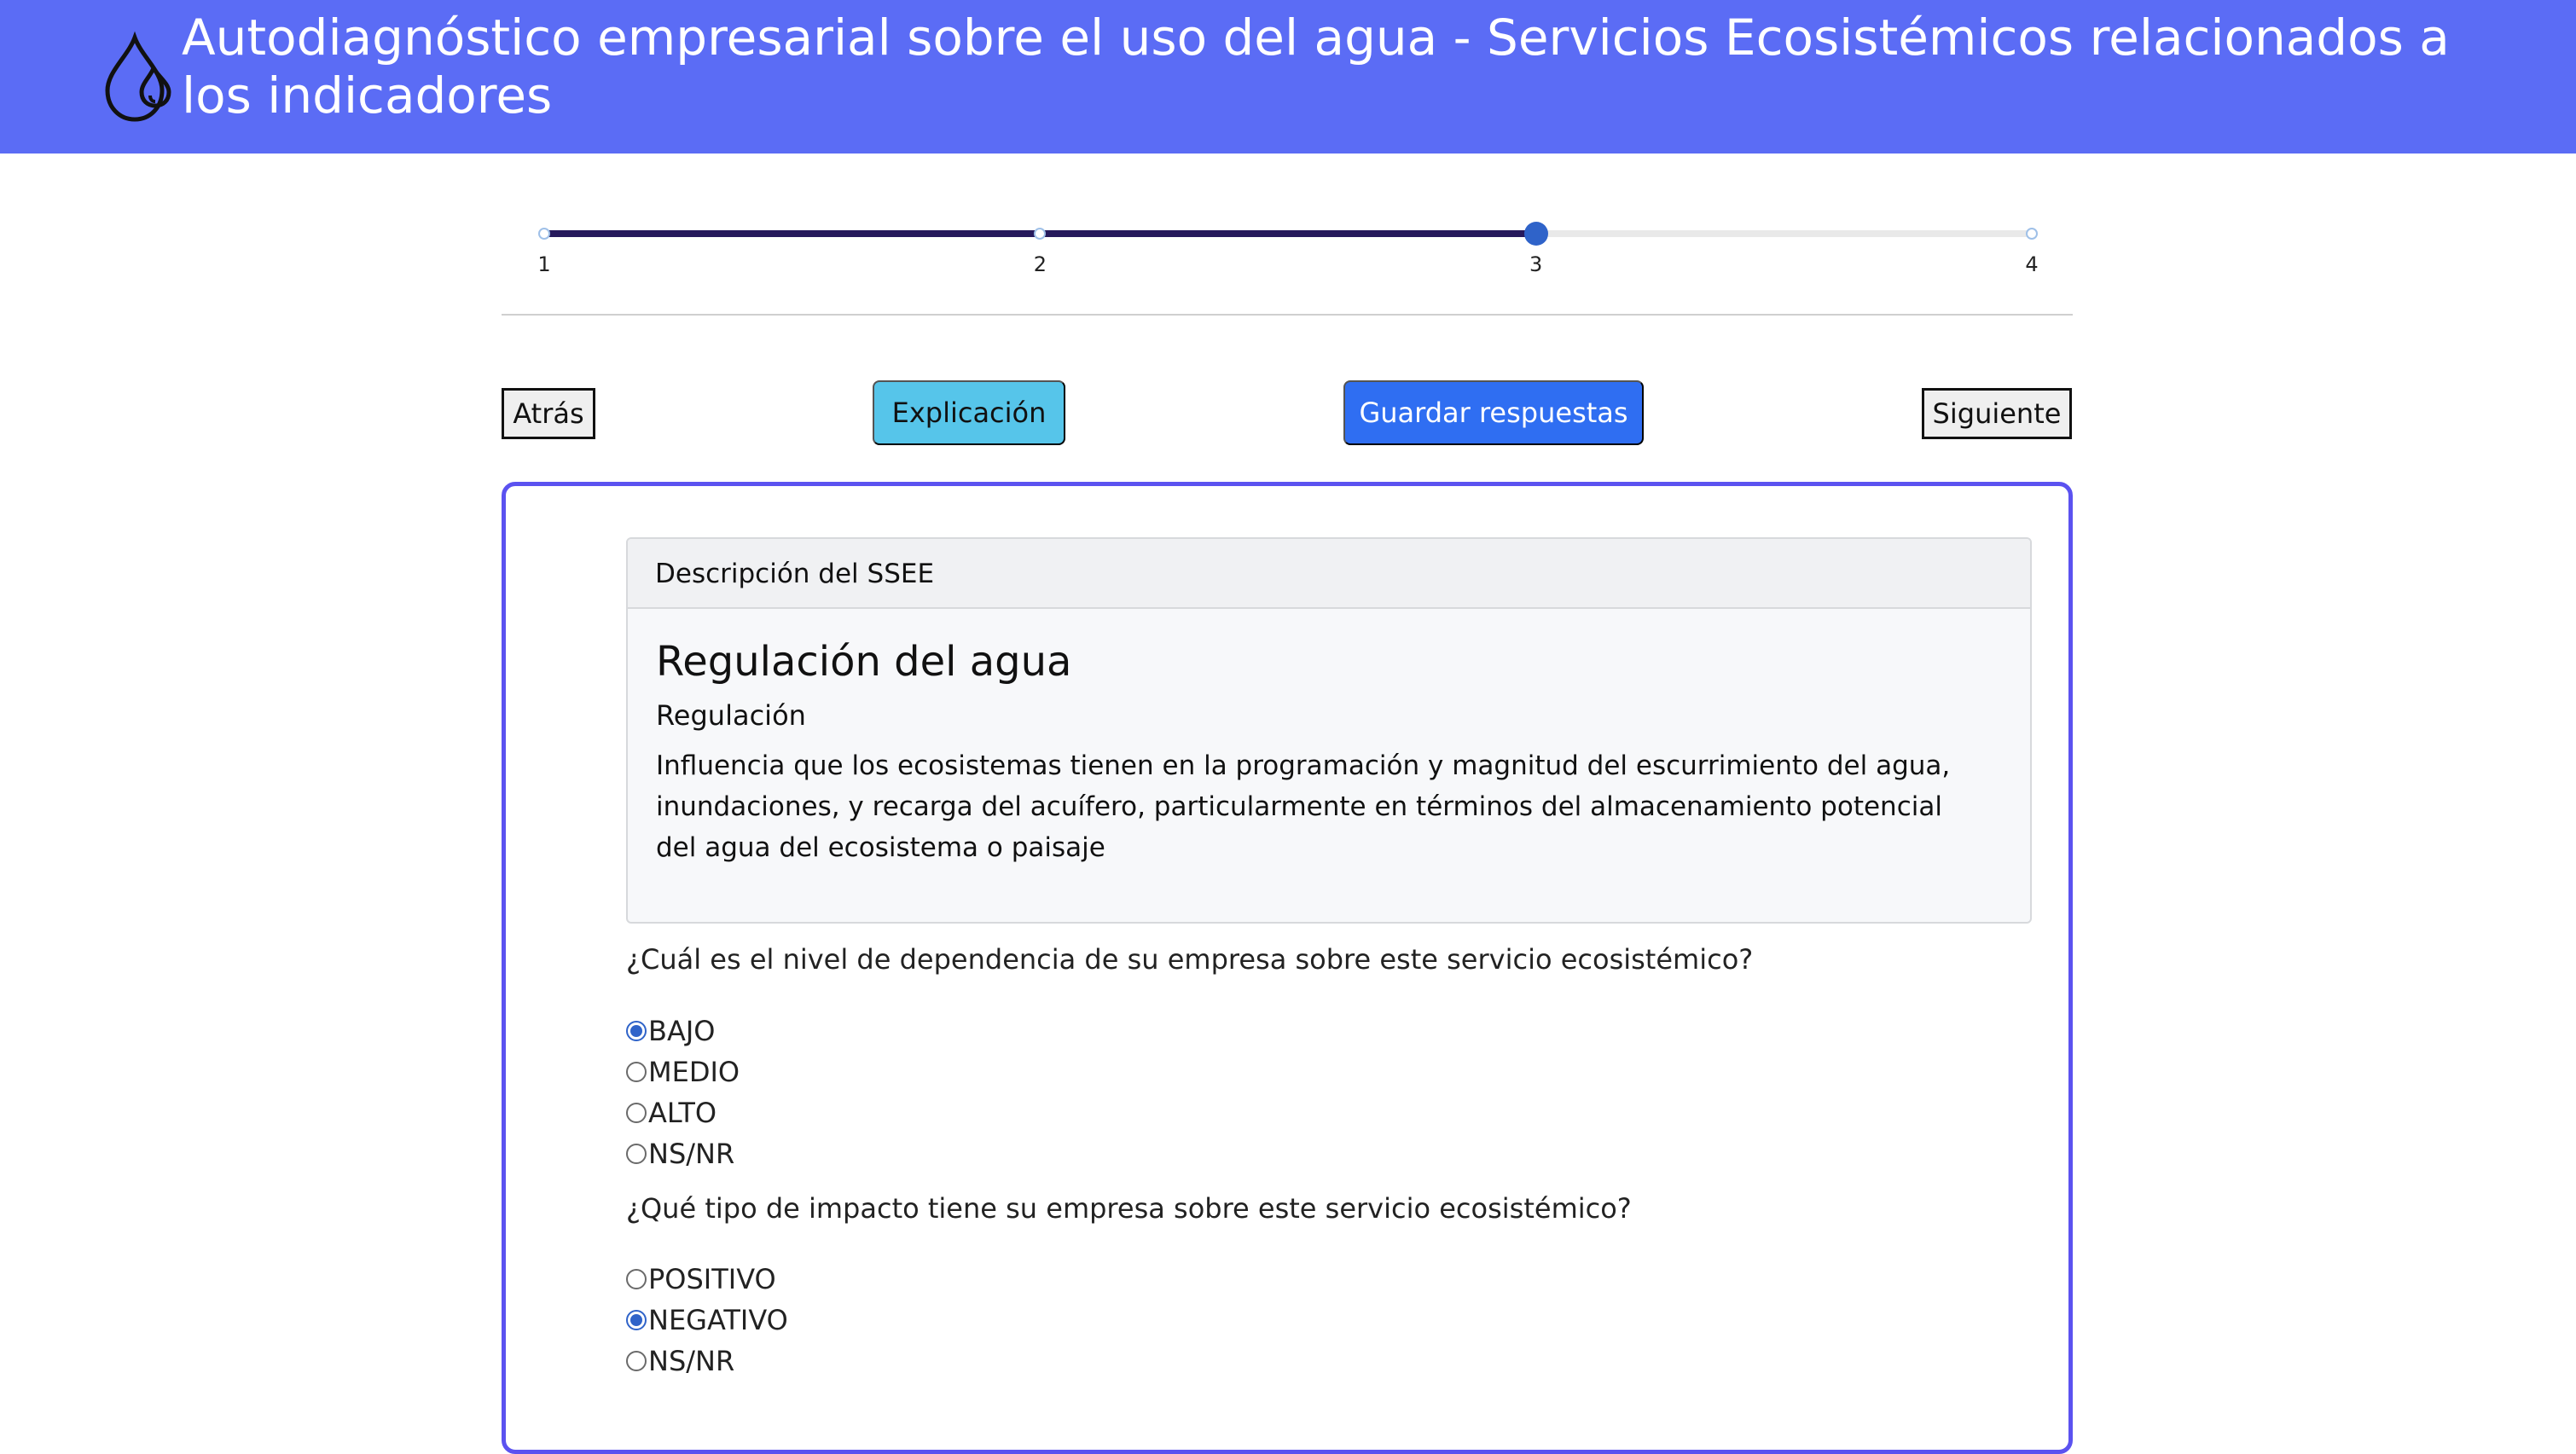  I want to click on step-label-4: 4, so click(2032, 264).